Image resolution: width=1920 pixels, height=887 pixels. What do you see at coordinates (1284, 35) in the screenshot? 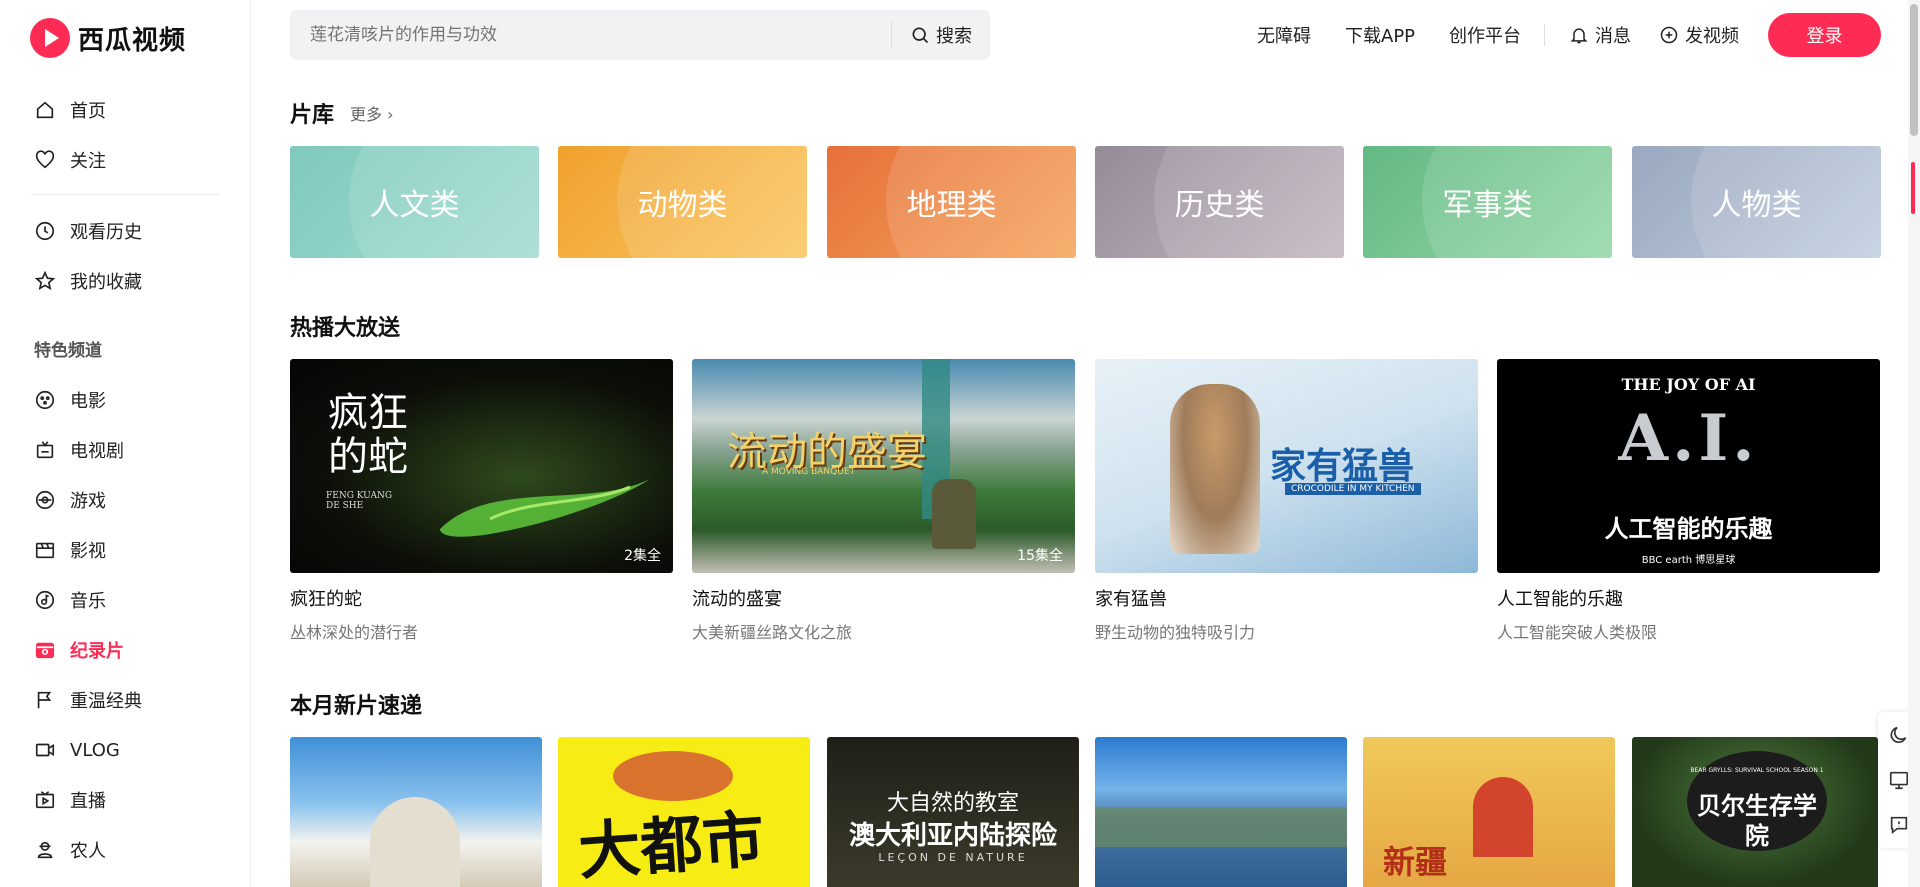
I see `accessibility-link: 无障碍` at bounding box center [1284, 35].